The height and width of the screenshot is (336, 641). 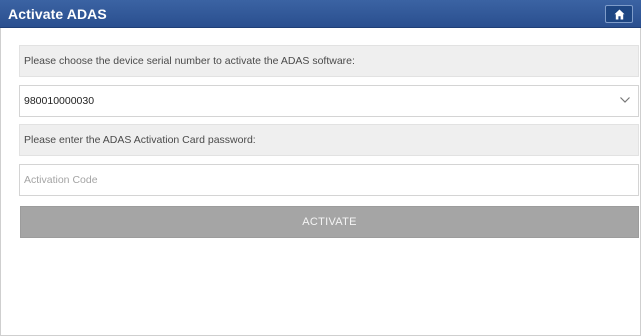 I want to click on chevron-down-icon, so click(x=625, y=100).